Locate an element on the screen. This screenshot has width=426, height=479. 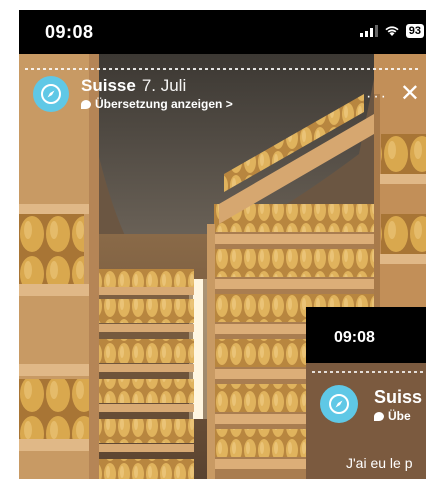
status-time: 09:08 is located at coordinates (69, 32).